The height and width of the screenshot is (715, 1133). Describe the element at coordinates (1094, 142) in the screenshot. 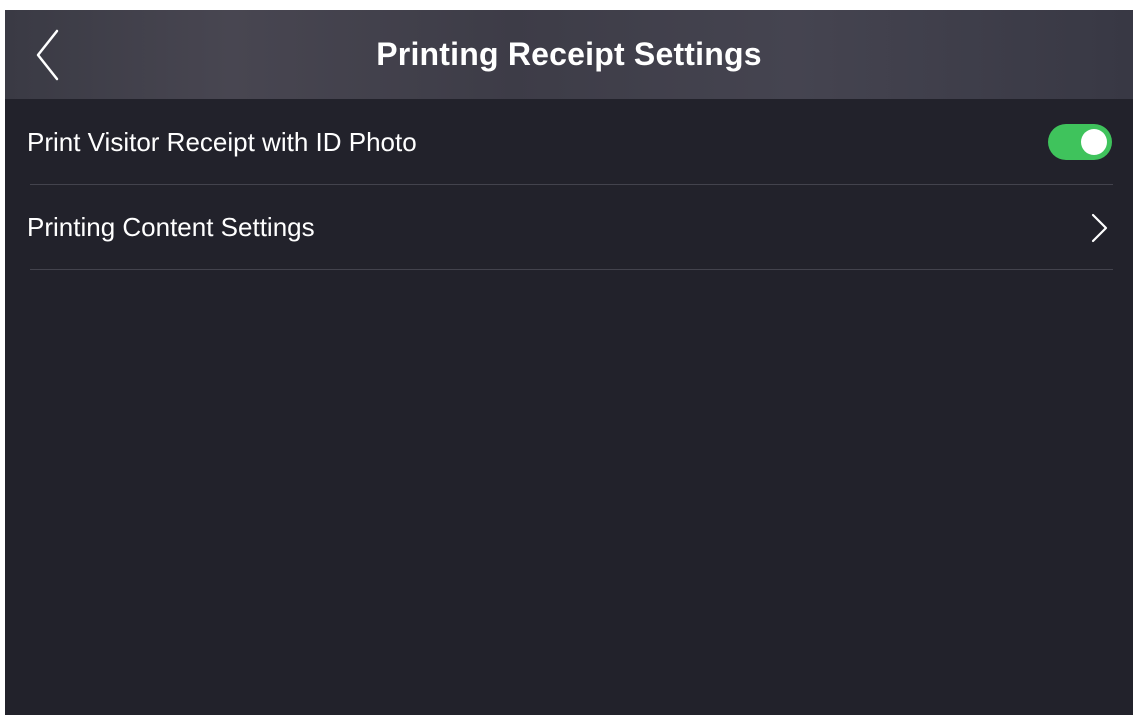

I see `toggle-knob` at that location.